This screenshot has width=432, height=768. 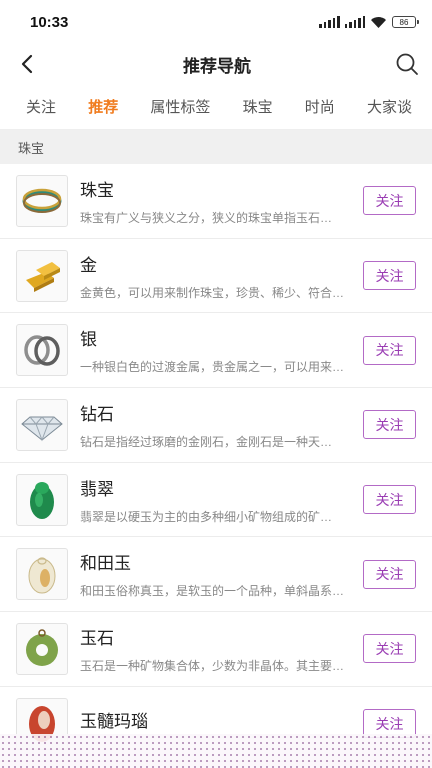 What do you see at coordinates (42, 499) in the screenshot?
I see `jade-carving-image` at bounding box center [42, 499].